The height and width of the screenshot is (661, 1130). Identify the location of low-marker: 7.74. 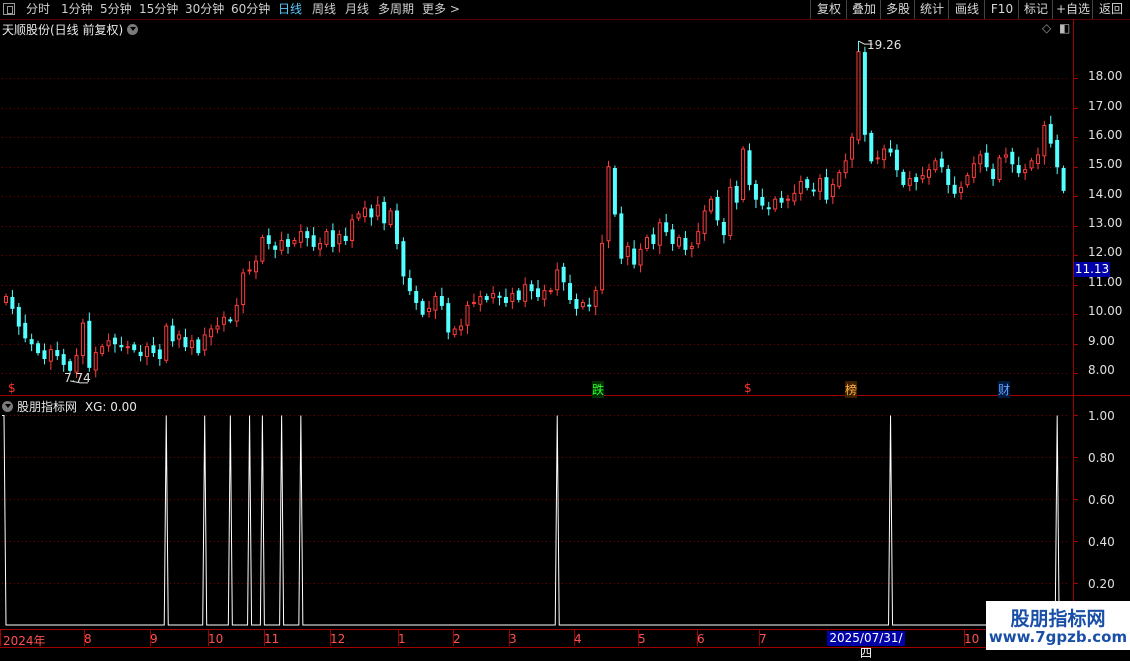
(77, 378).